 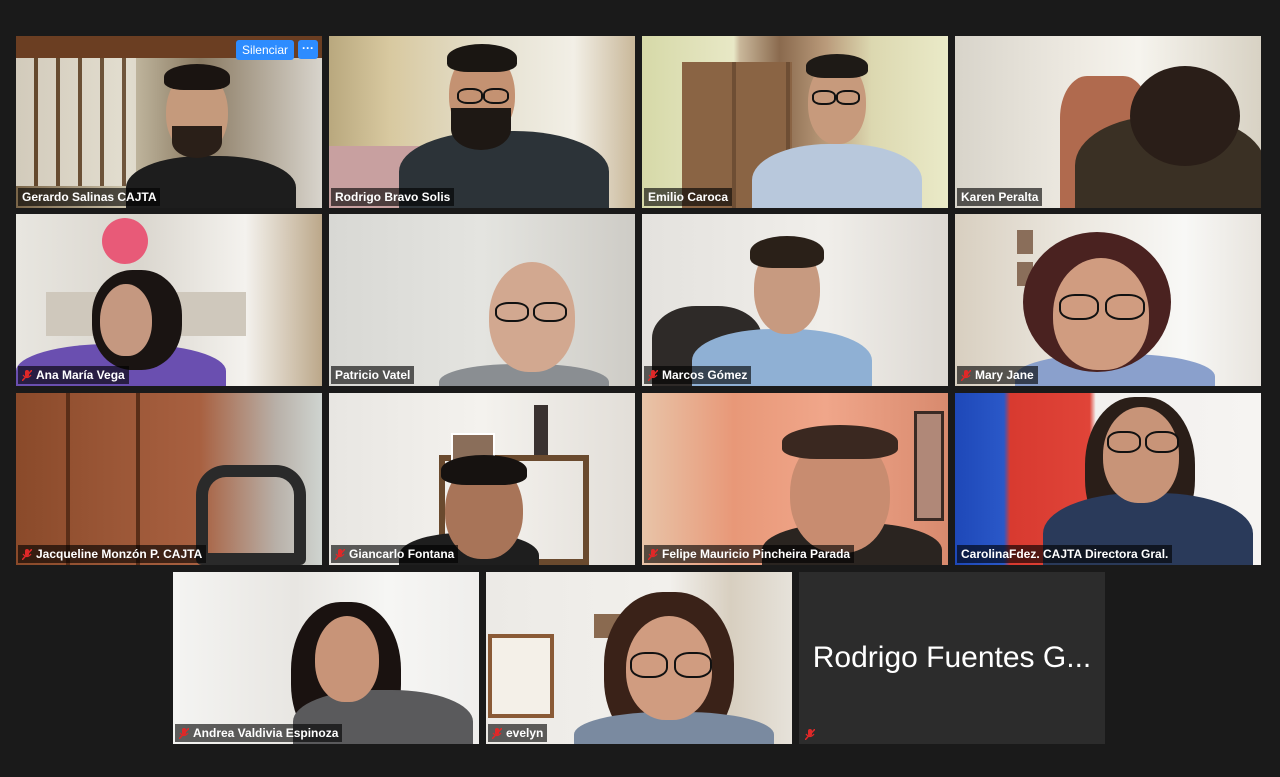 I want to click on participant-name-label: evelyn, so click(x=518, y=733).